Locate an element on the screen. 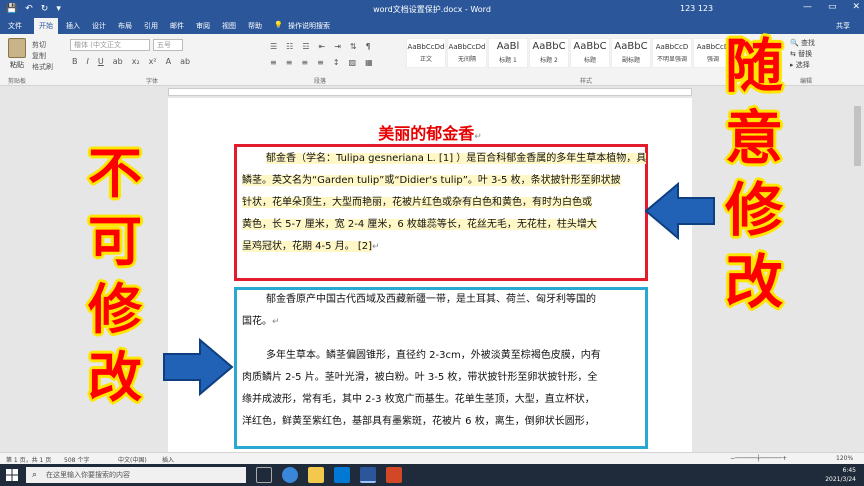 Image resolution: width=864 pixels, height=486 pixels. line-spacing-icon: ↕ is located at coordinates (336, 62).